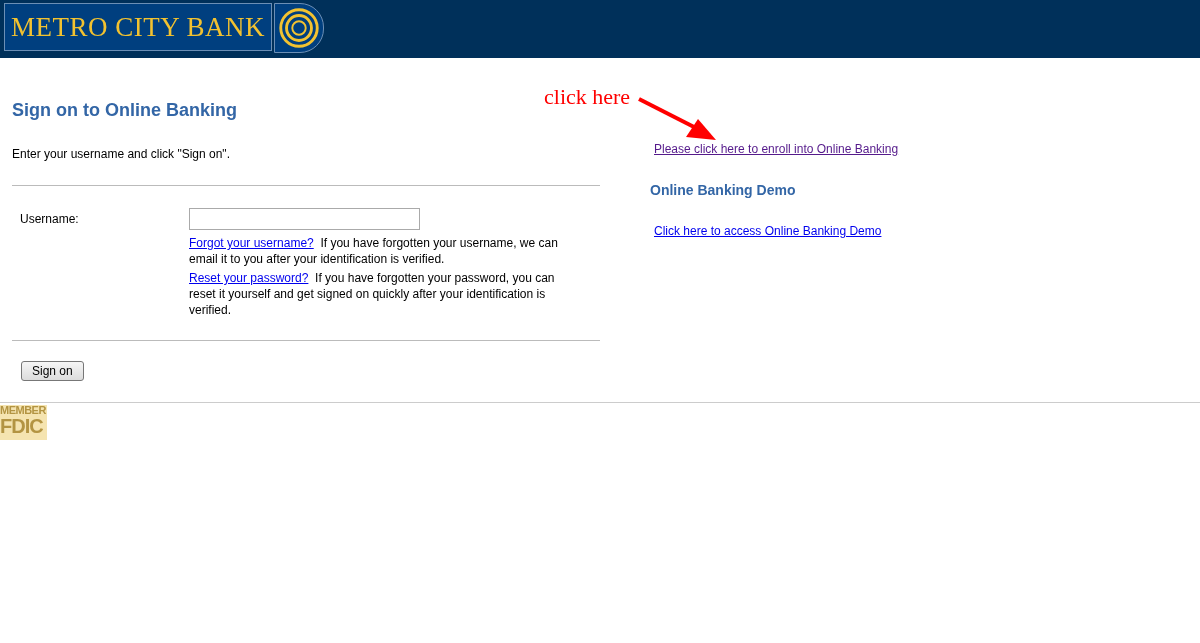  Describe the element at coordinates (374, 251) in the screenshot. I see `help-text: Forgot your username? If you have forgotten your username, we can email it to you after your identification is verified.` at that location.